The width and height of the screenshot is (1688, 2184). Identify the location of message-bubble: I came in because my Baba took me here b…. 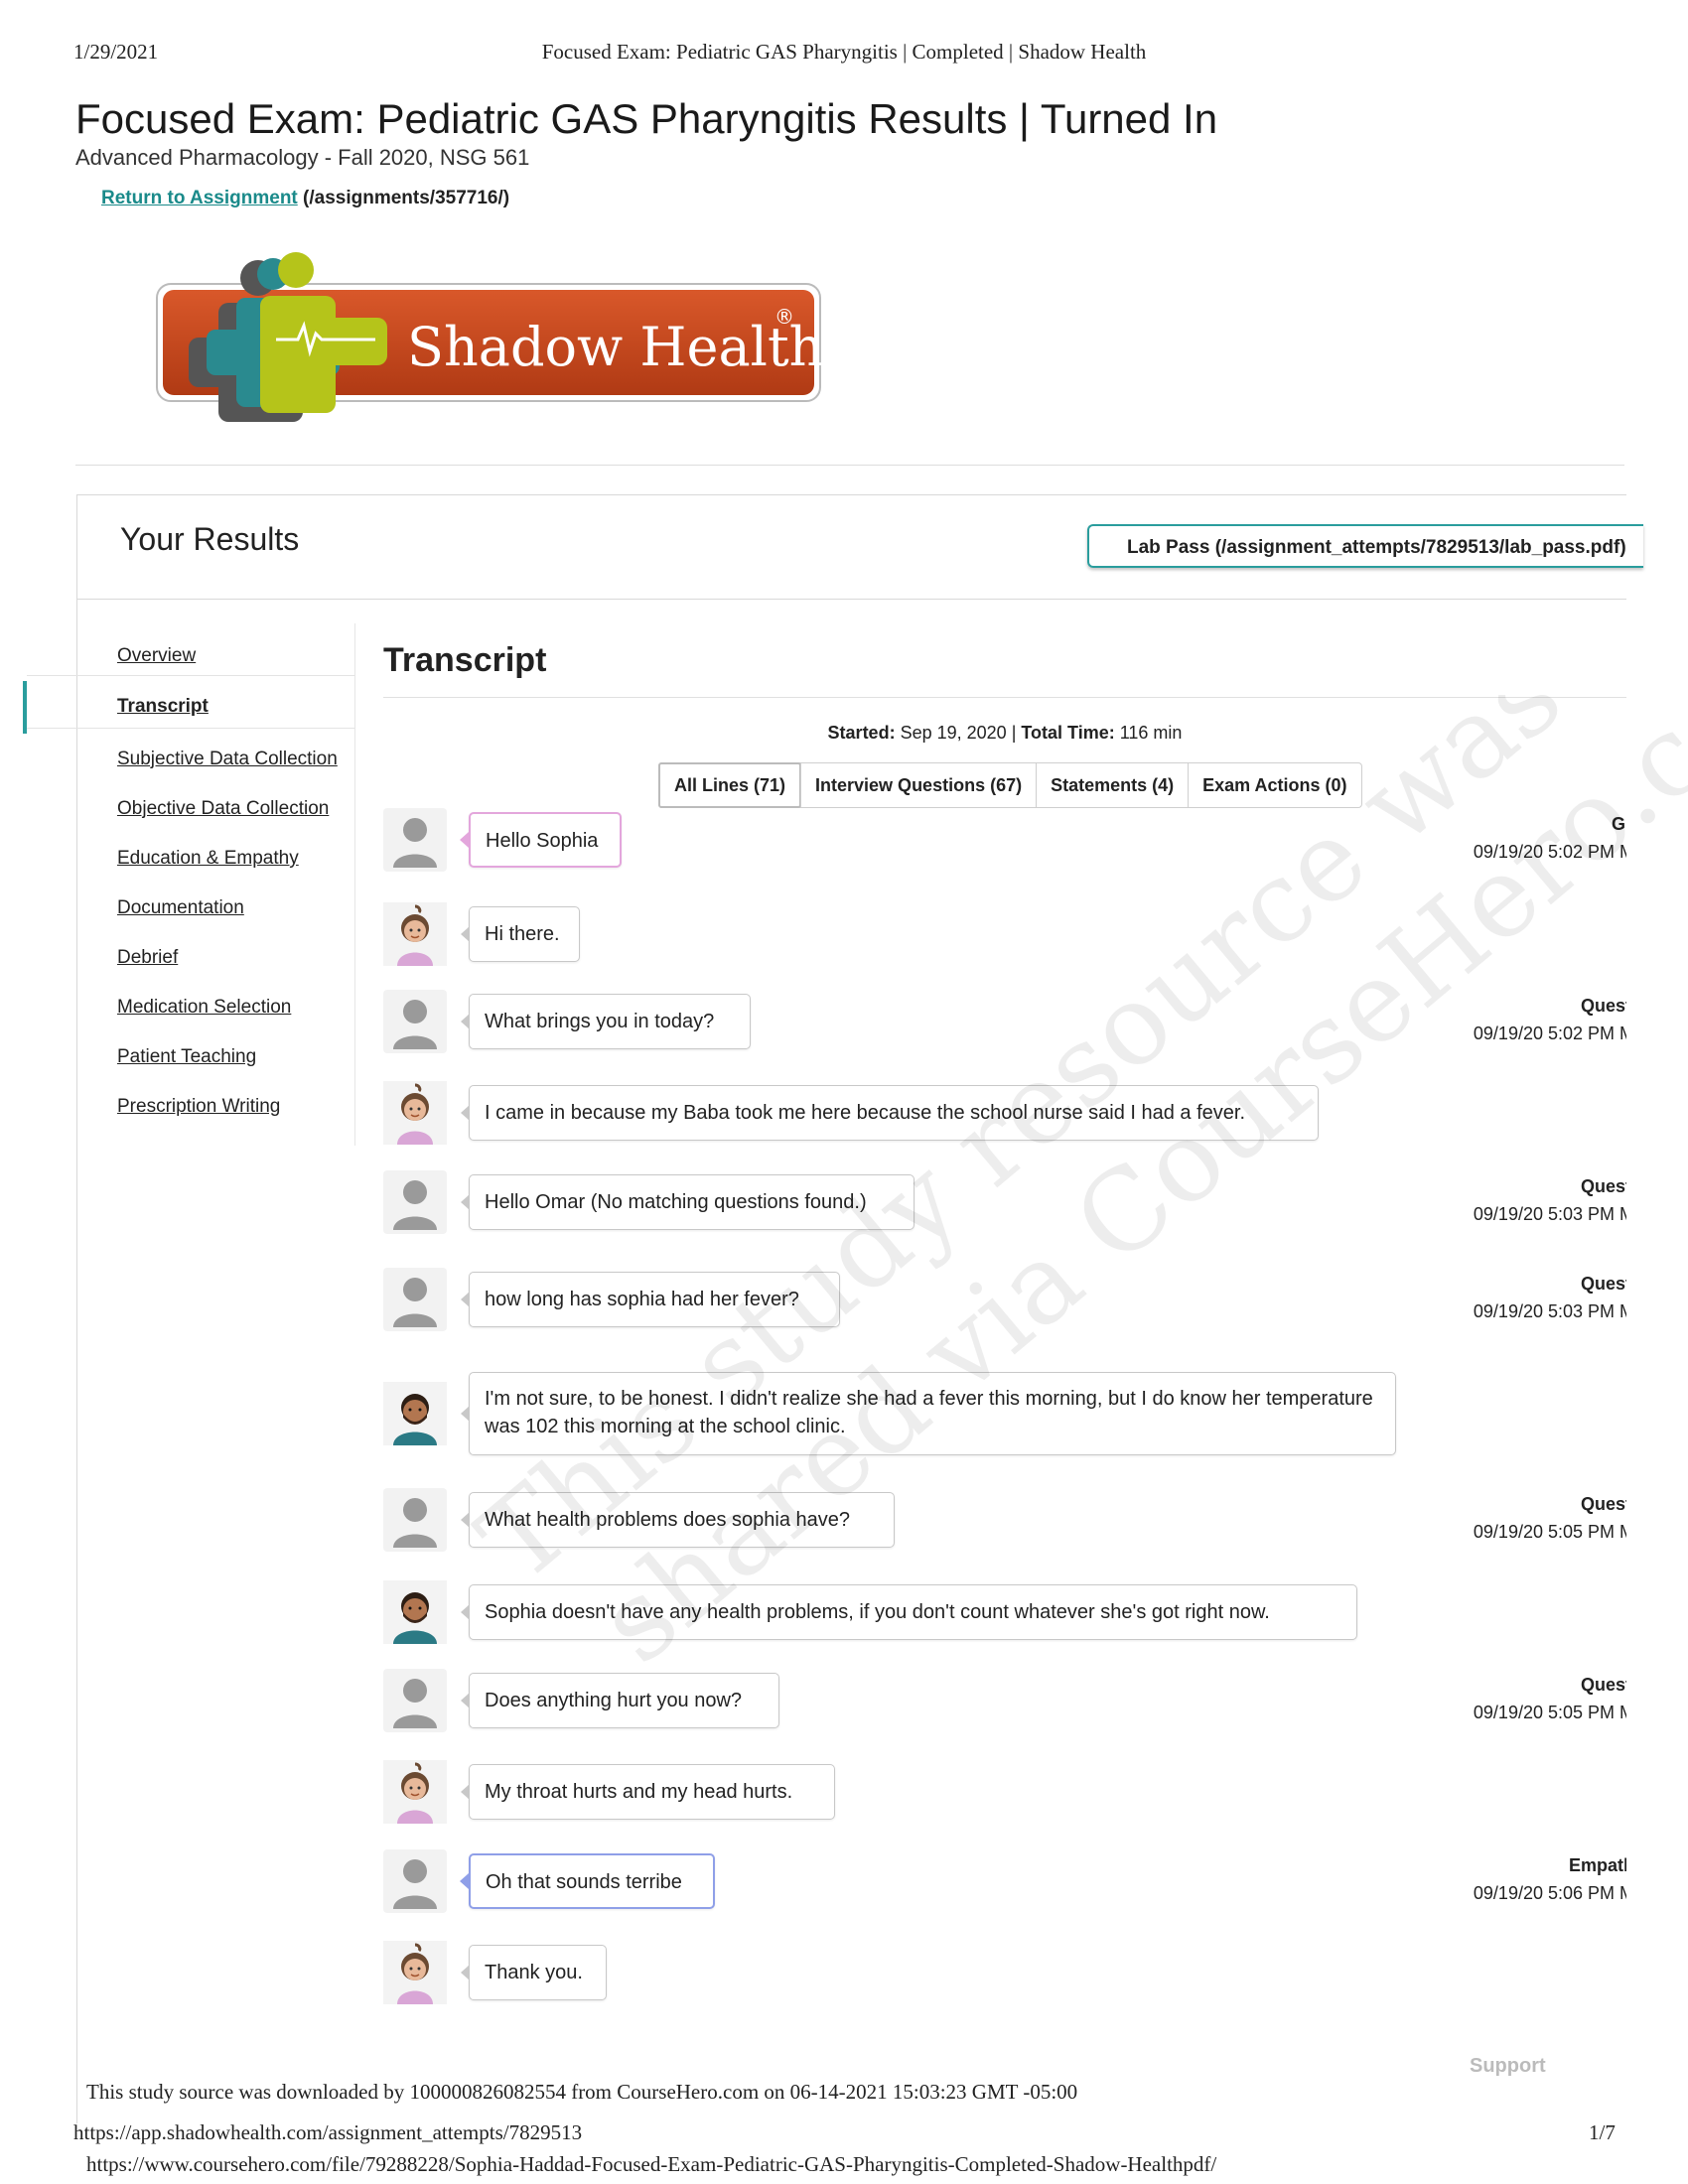
(890, 1113).